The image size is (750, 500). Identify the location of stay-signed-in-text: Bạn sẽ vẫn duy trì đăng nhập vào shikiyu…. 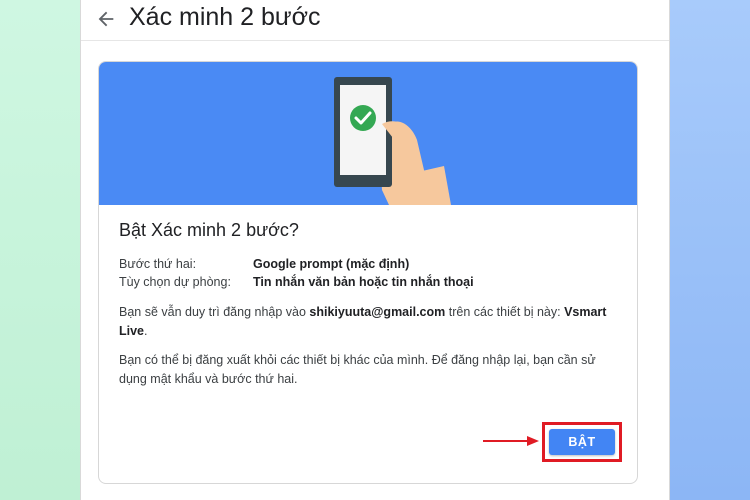
(364, 322).